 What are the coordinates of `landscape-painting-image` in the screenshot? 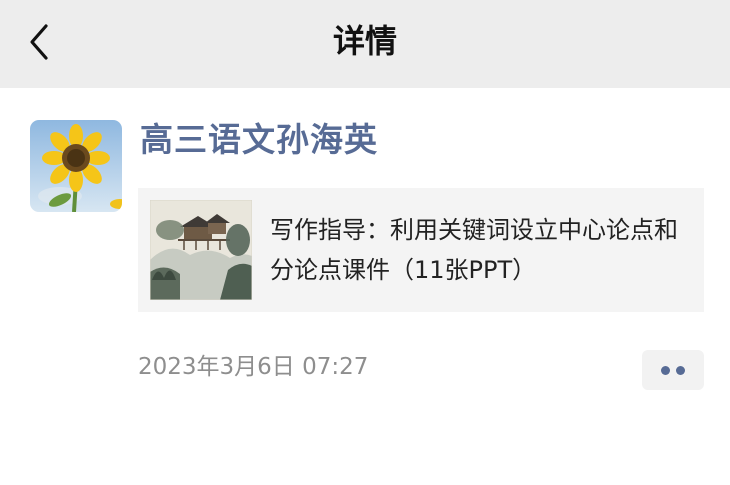 It's located at (201, 250).